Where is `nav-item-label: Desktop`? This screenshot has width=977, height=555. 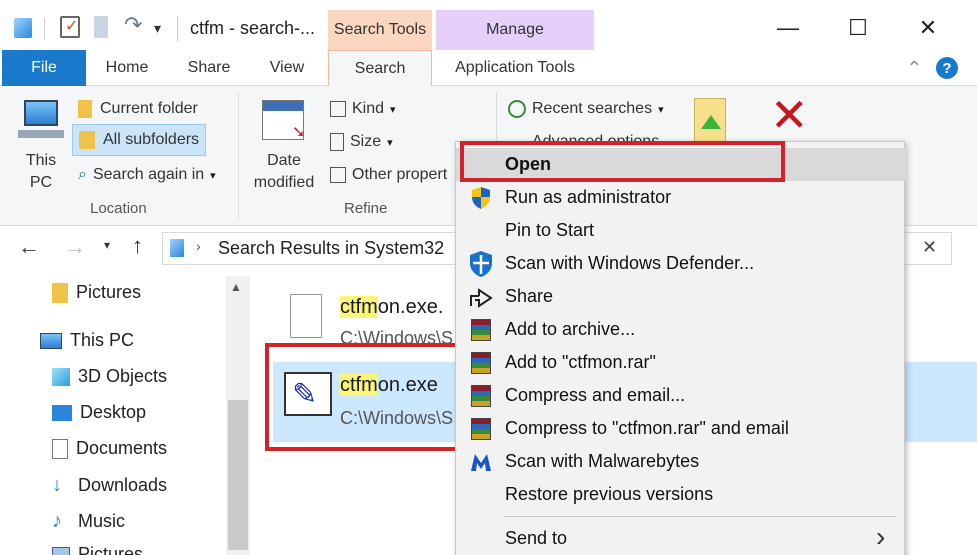 nav-item-label: Desktop is located at coordinates (113, 412).